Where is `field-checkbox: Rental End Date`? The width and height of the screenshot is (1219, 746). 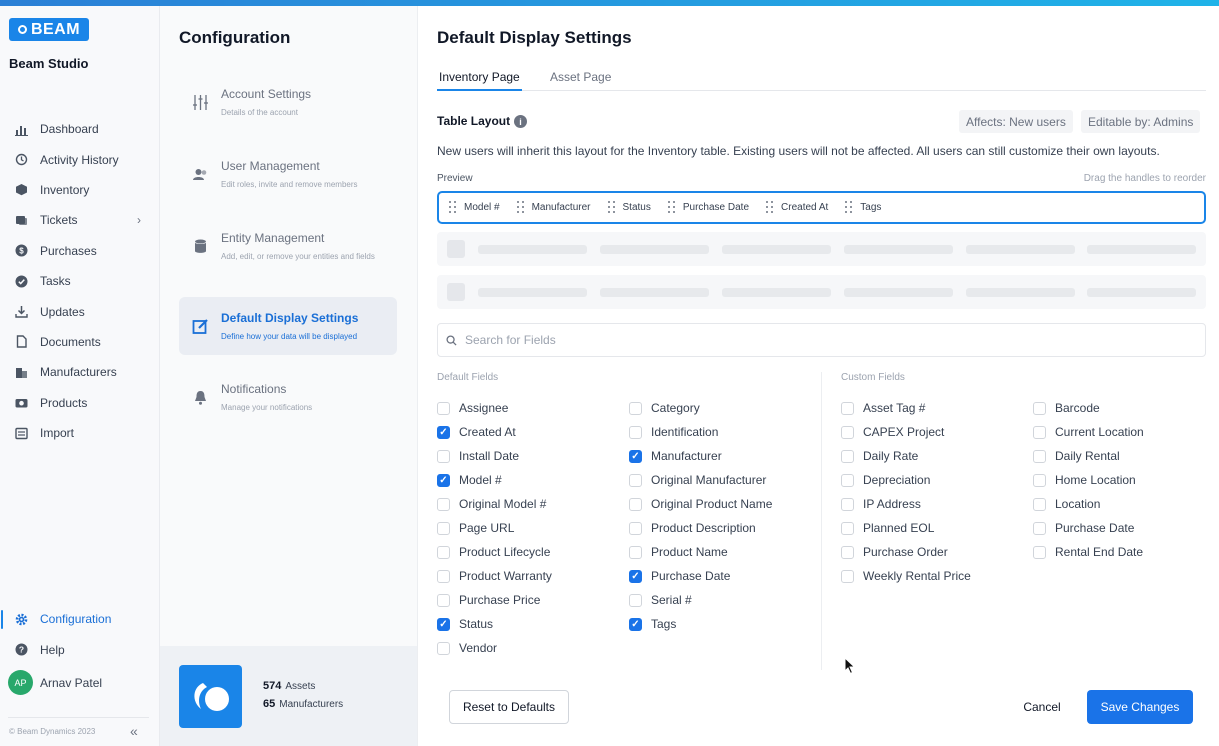 field-checkbox: Rental End Date is located at coordinates (1088, 552).